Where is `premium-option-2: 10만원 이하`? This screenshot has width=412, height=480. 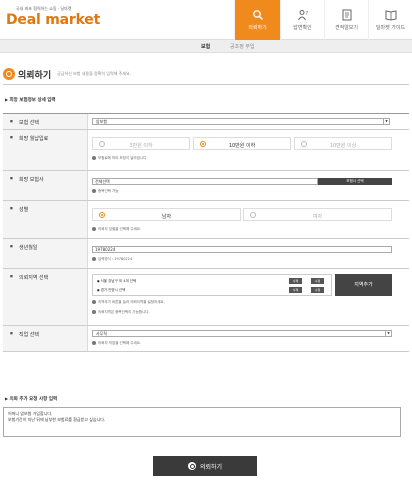 premium-option-2: 10만원 이하 is located at coordinates (242, 143).